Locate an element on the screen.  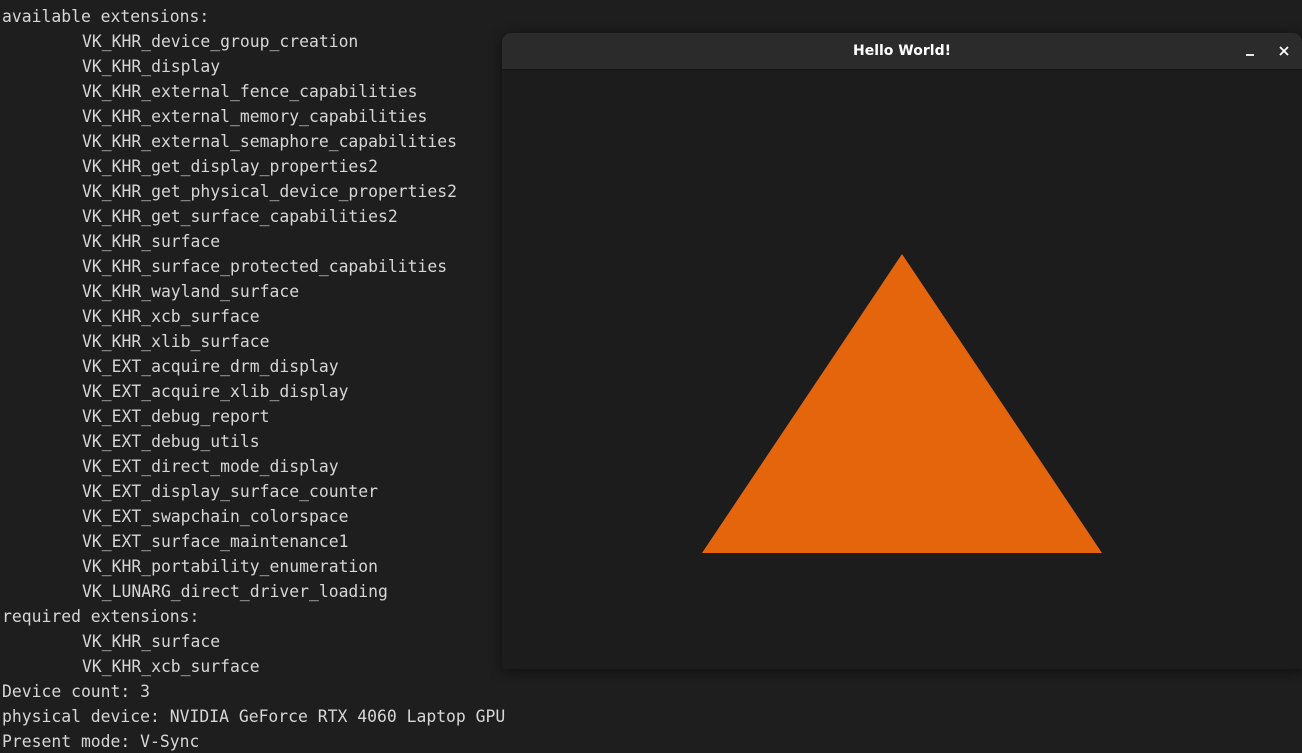
close-button is located at coordinates (1284, 51).